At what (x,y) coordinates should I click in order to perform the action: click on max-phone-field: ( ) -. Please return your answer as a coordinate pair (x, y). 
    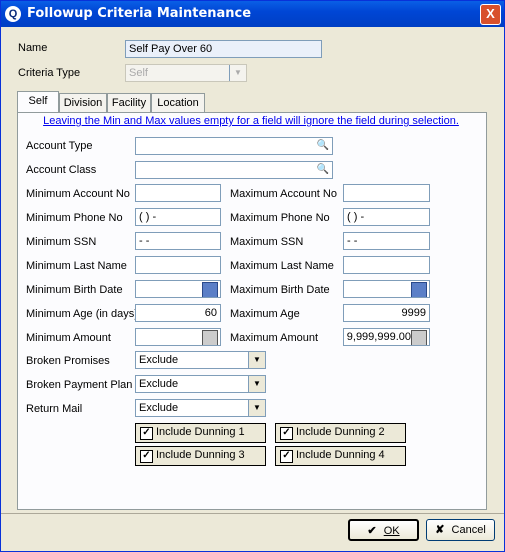
    Looking at the image, I should click on (386, 217).